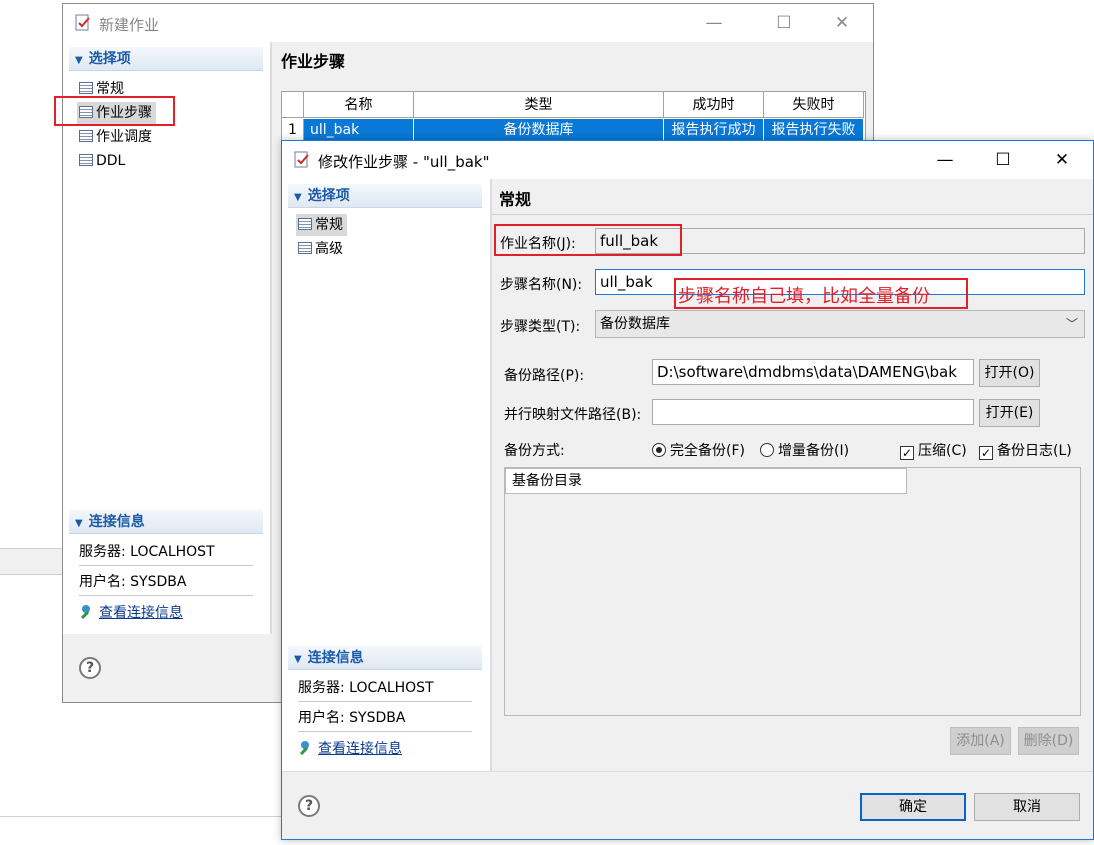  Describe the element at coordinates (814, 130) in the screenshot. I see `table-cell-fail: 报告执行失败` at that location.